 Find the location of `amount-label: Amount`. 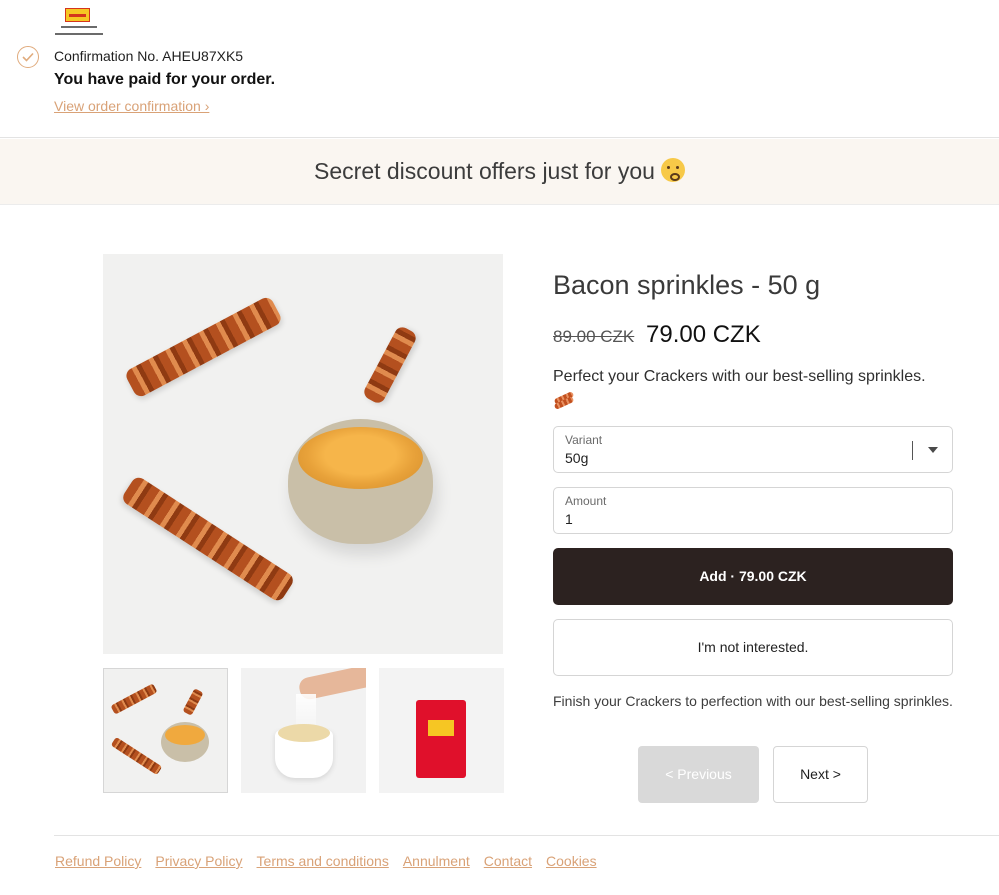

amount-label: Amount is located at coordinates (586, 501).